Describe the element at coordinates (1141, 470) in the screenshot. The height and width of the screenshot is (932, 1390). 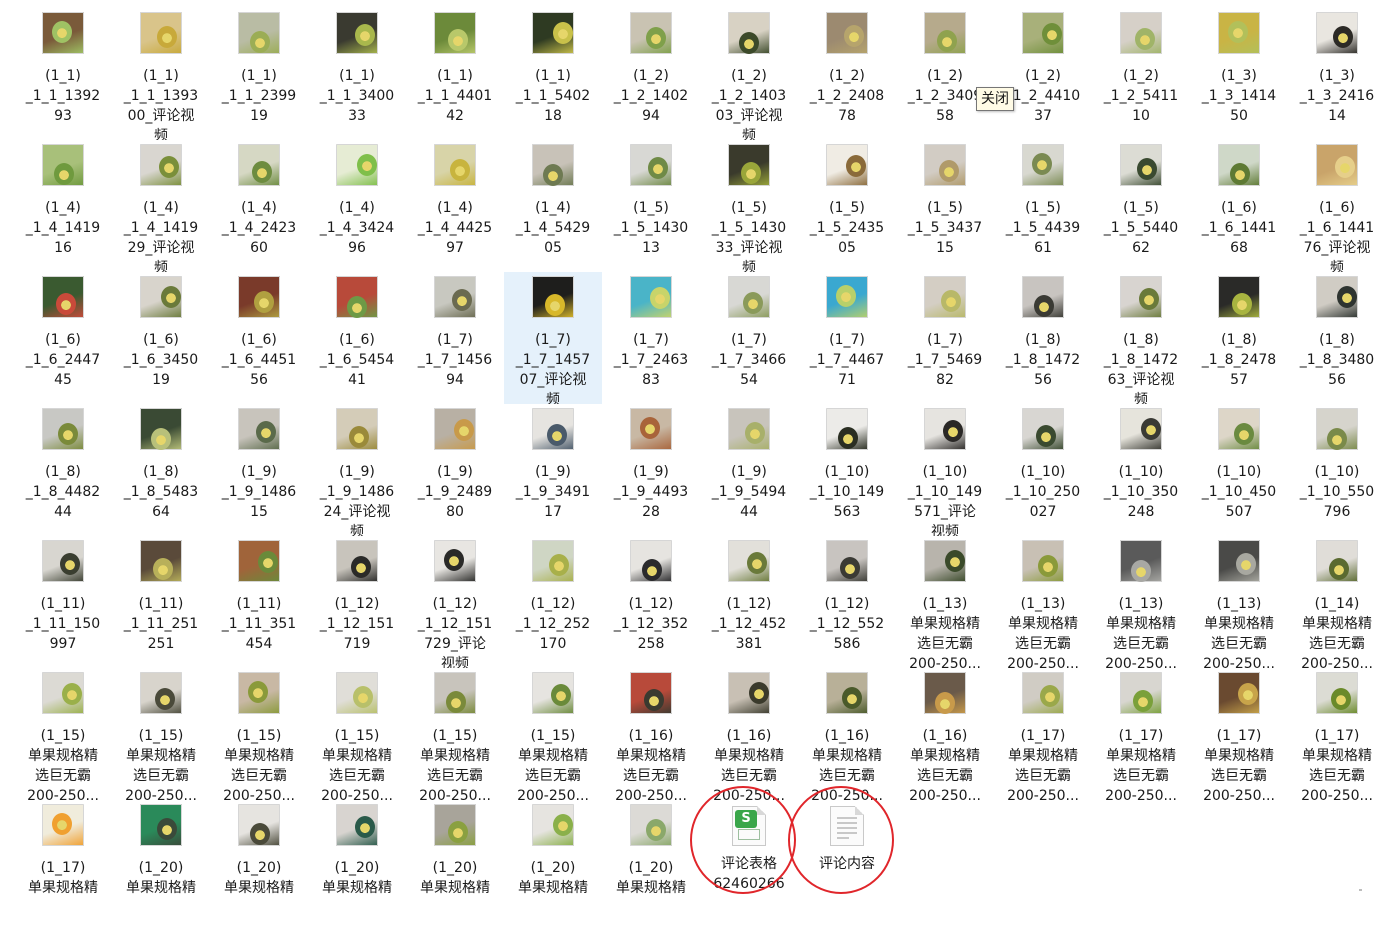
I see `file-item: (1_10) _1_10_350 248` at that location.